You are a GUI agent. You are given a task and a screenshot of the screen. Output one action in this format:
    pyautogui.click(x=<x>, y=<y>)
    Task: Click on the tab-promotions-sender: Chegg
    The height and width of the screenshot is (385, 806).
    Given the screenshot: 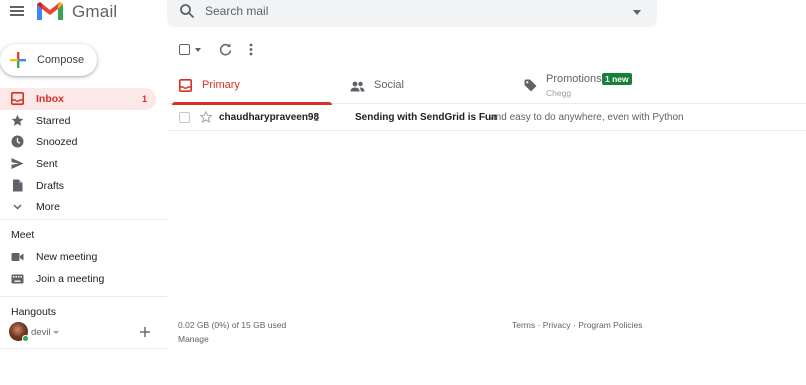 What is the action you would take?
    pyautogui.click(x=559, y=93)
    